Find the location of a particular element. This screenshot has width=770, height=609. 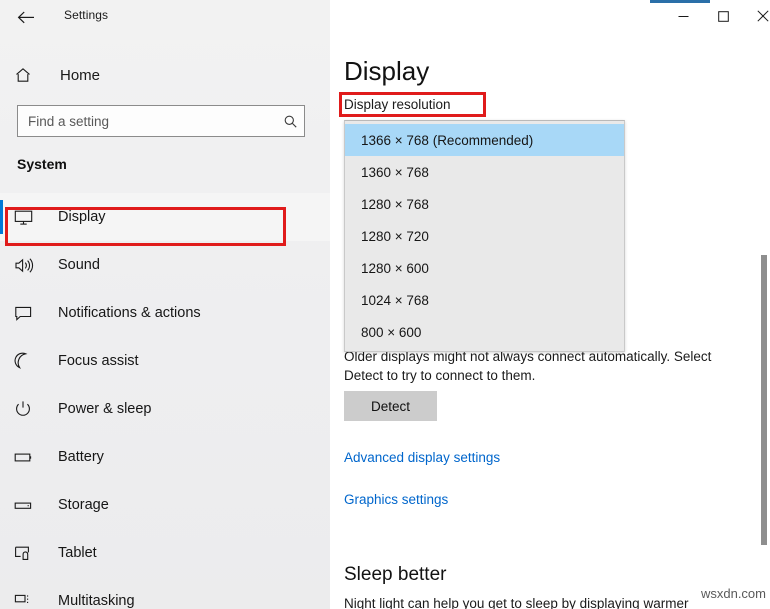

resolution-option: 1280 × 720 is located at coordinates (484, 236).